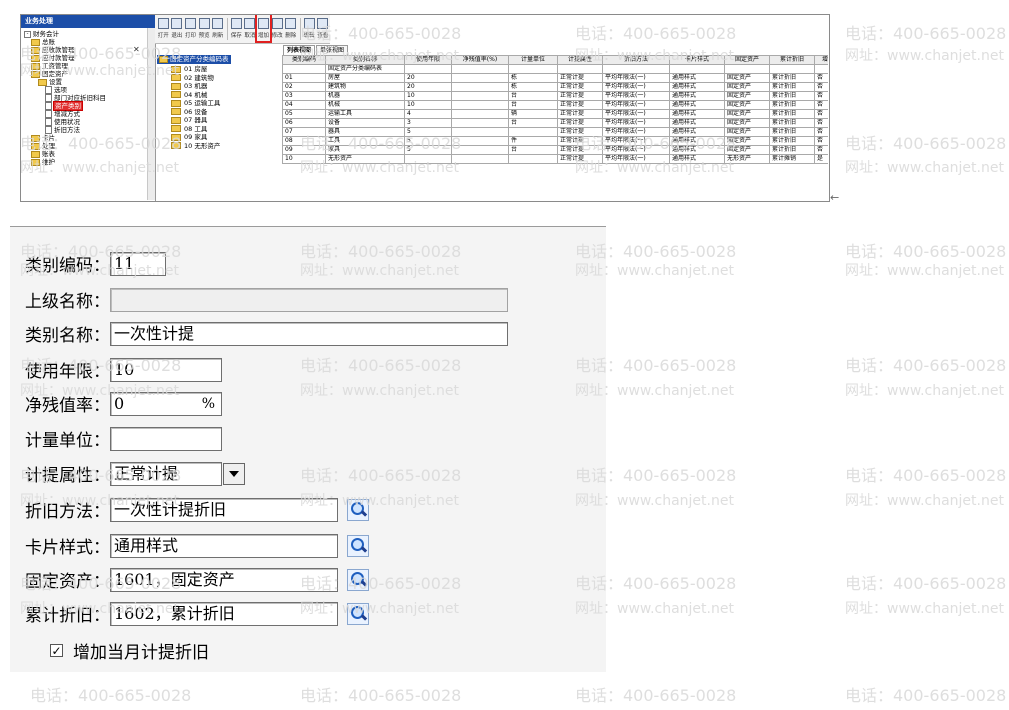 This screenshot has height=710, width=1009. Describe the element at coordinates (555, 150) in the screenshot. I see `table-row: 09 家具 5 台正常计提 平均年限法(一) 通用样式 固定资产 累计折旧否` at that location.